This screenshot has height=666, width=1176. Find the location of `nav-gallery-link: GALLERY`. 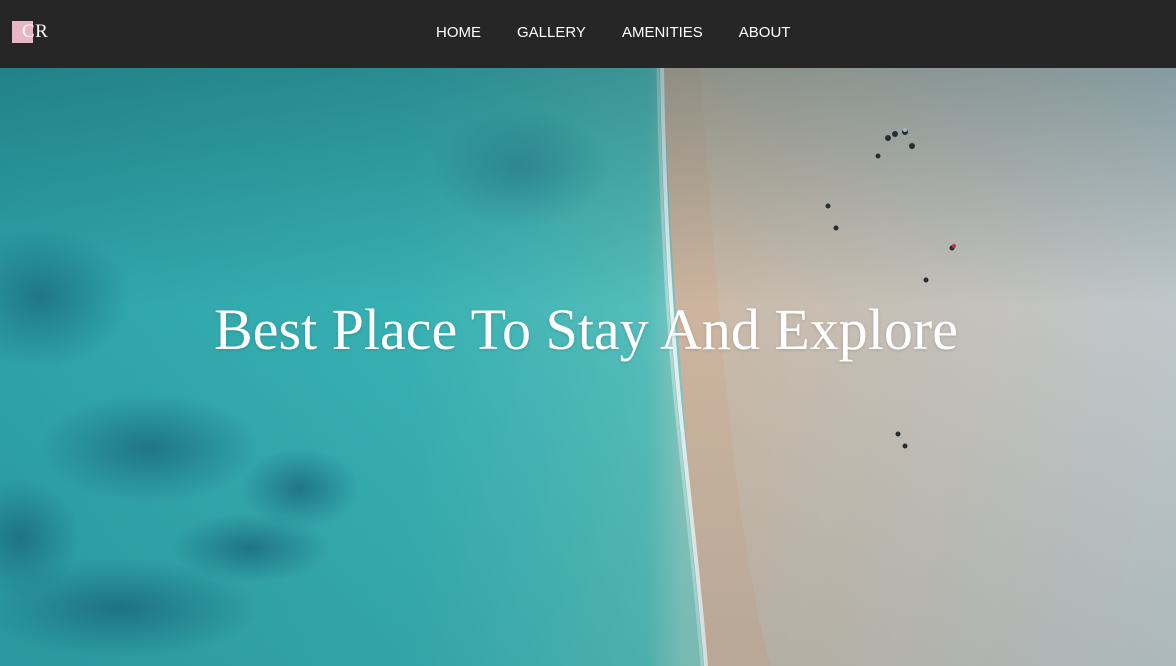

nav-gallery-link: GALLERY is located at coordinates (551, 33).